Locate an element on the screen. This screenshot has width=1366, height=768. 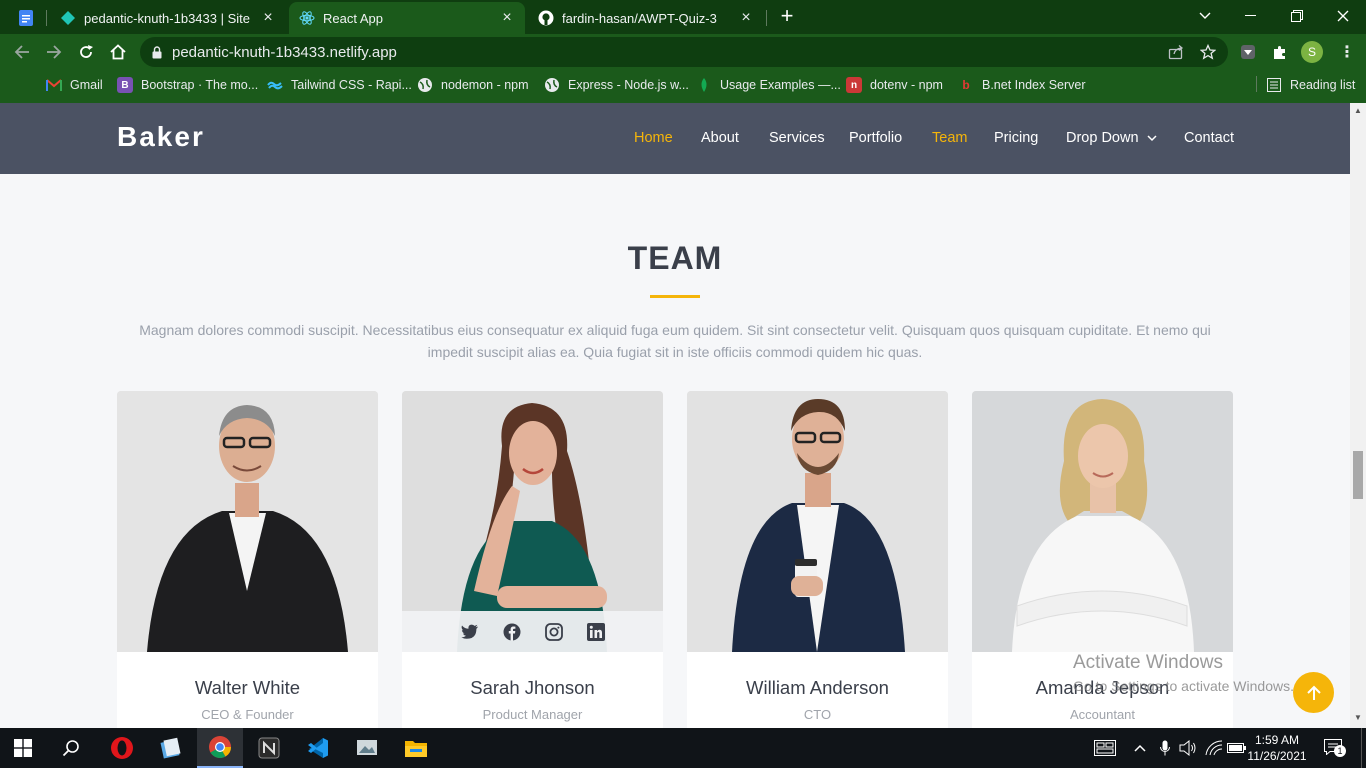
globe-icon is located at coordinates (425, 85).